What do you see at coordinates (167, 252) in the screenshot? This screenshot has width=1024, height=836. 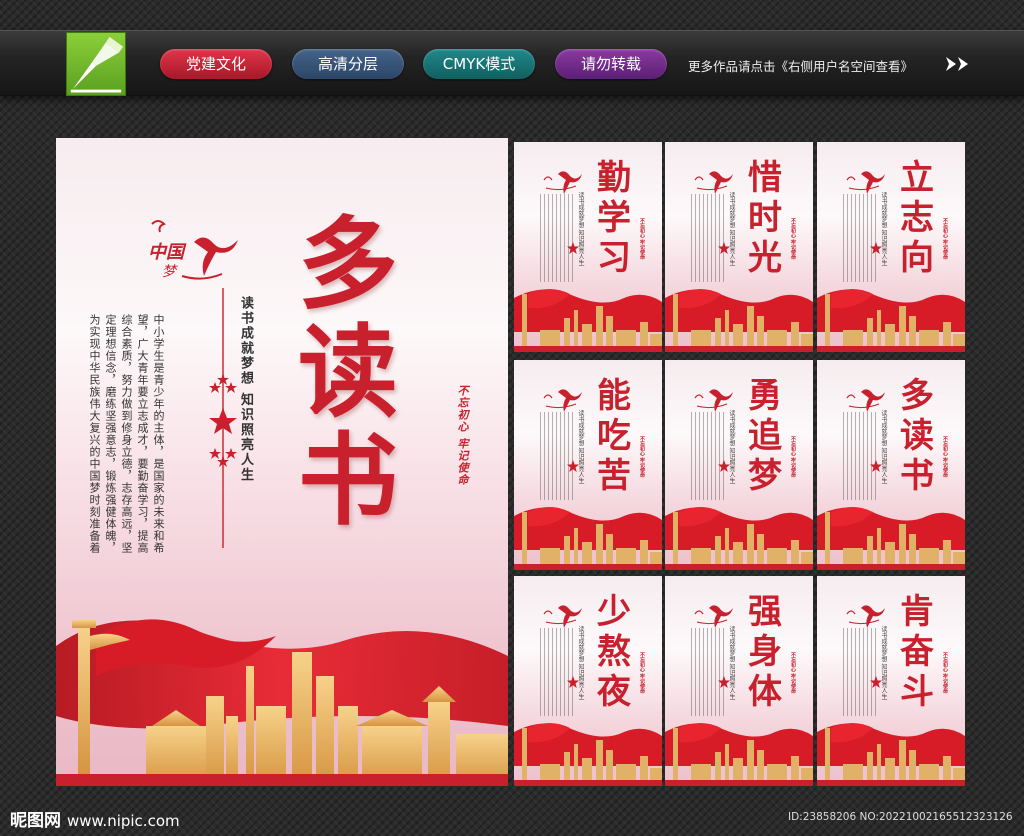 I see `svg-text: 中国` at bounding box center [167, 252].